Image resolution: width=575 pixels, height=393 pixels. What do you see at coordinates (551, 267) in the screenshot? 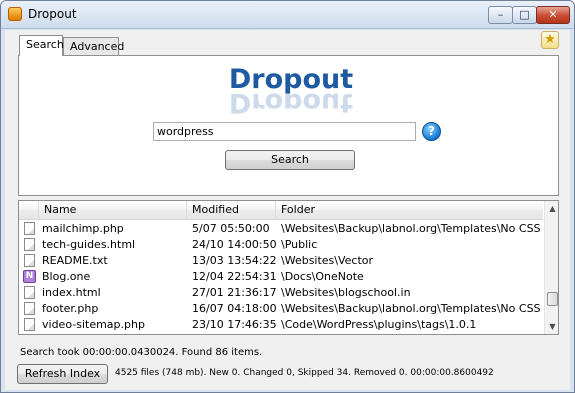
I see `vertical-scrollbar: ▲ ▼` at bounding box center [551, 267].